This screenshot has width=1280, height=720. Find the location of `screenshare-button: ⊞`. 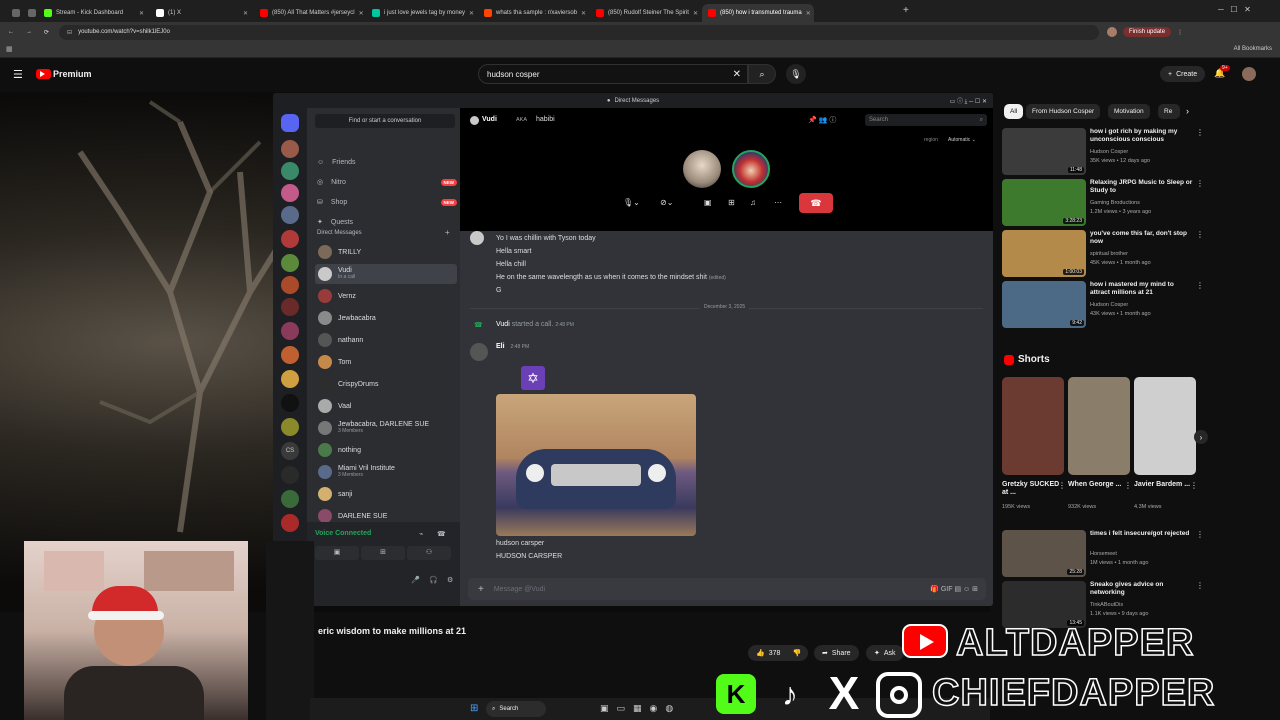

screenshare-button: ⊞ is located at coordinates (383, 553).